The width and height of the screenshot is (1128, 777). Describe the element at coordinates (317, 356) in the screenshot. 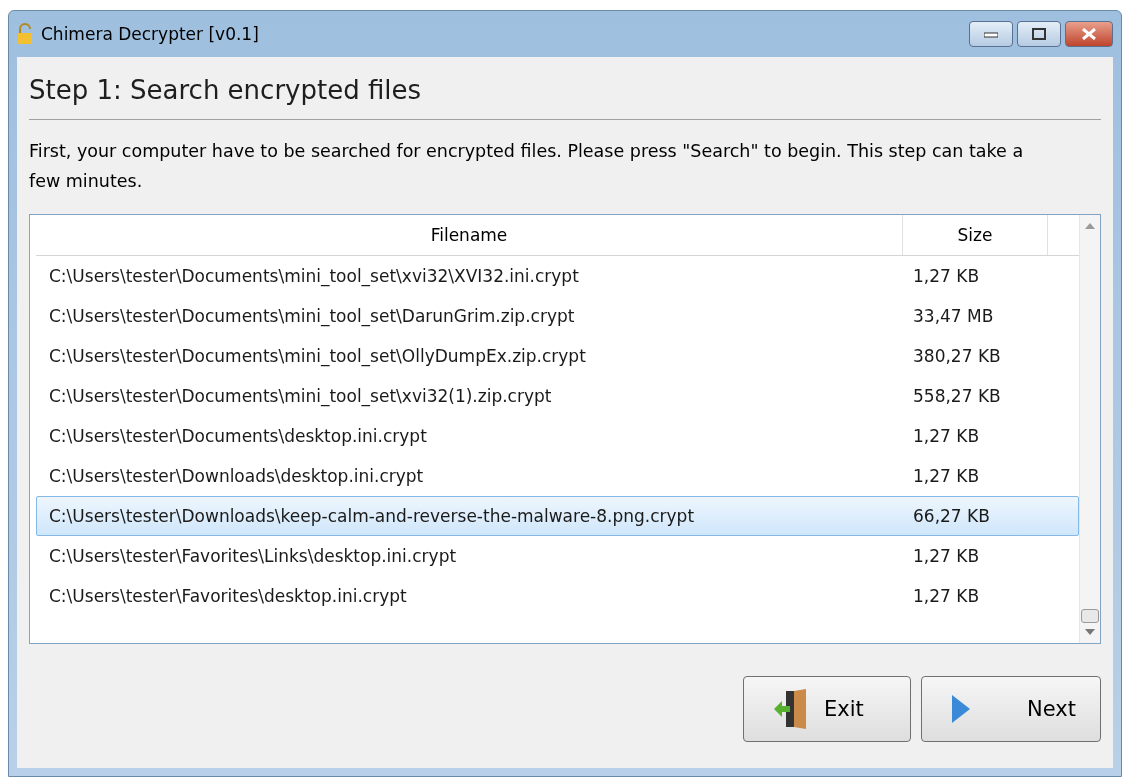

I see `filename-cell-text: C:\Users\tester\Documents\mini_tool_set\OllyDumpEx.zip.crypt` at that location.